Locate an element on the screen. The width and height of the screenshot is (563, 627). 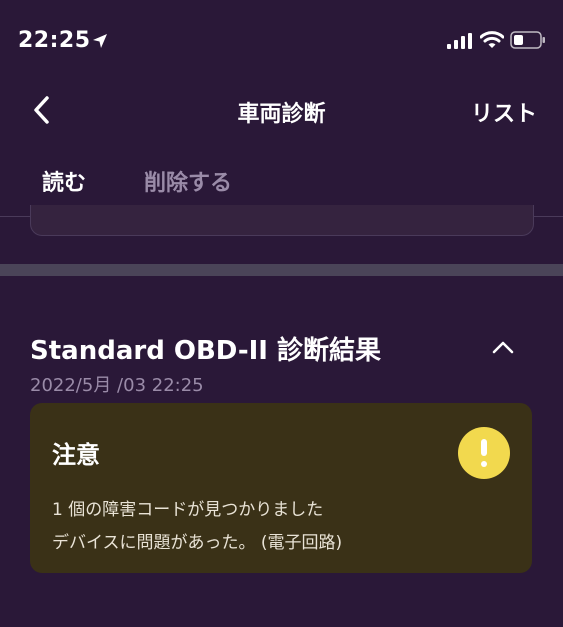
status-time: 22:25 is located at coordinates (54, 40).